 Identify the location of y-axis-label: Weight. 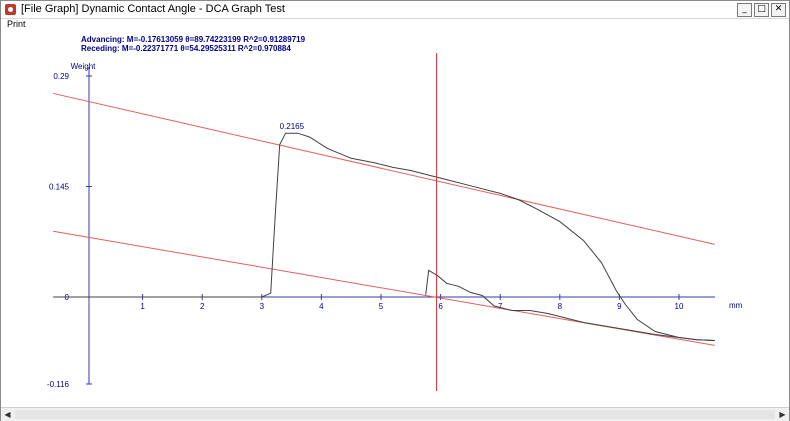
(84, 66).